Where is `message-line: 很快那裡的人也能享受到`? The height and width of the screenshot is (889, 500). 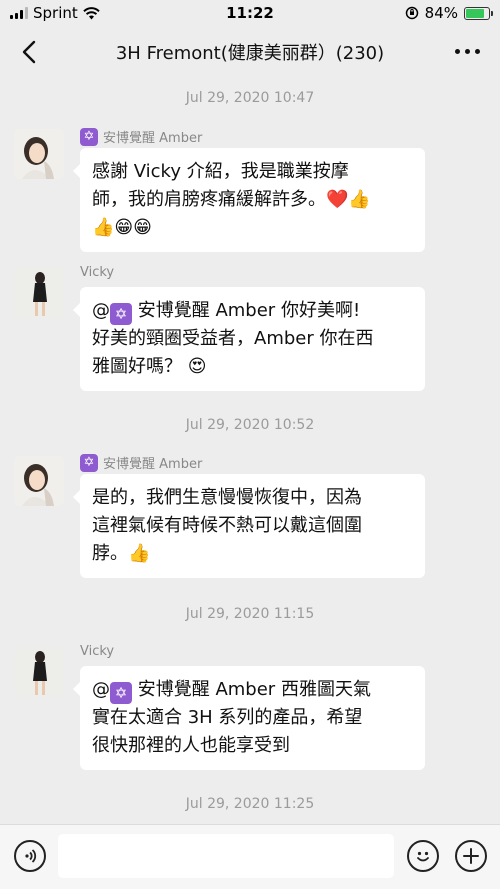
message-line: 很快那裡的人也能享受到 is located at coordinates (191, 745).